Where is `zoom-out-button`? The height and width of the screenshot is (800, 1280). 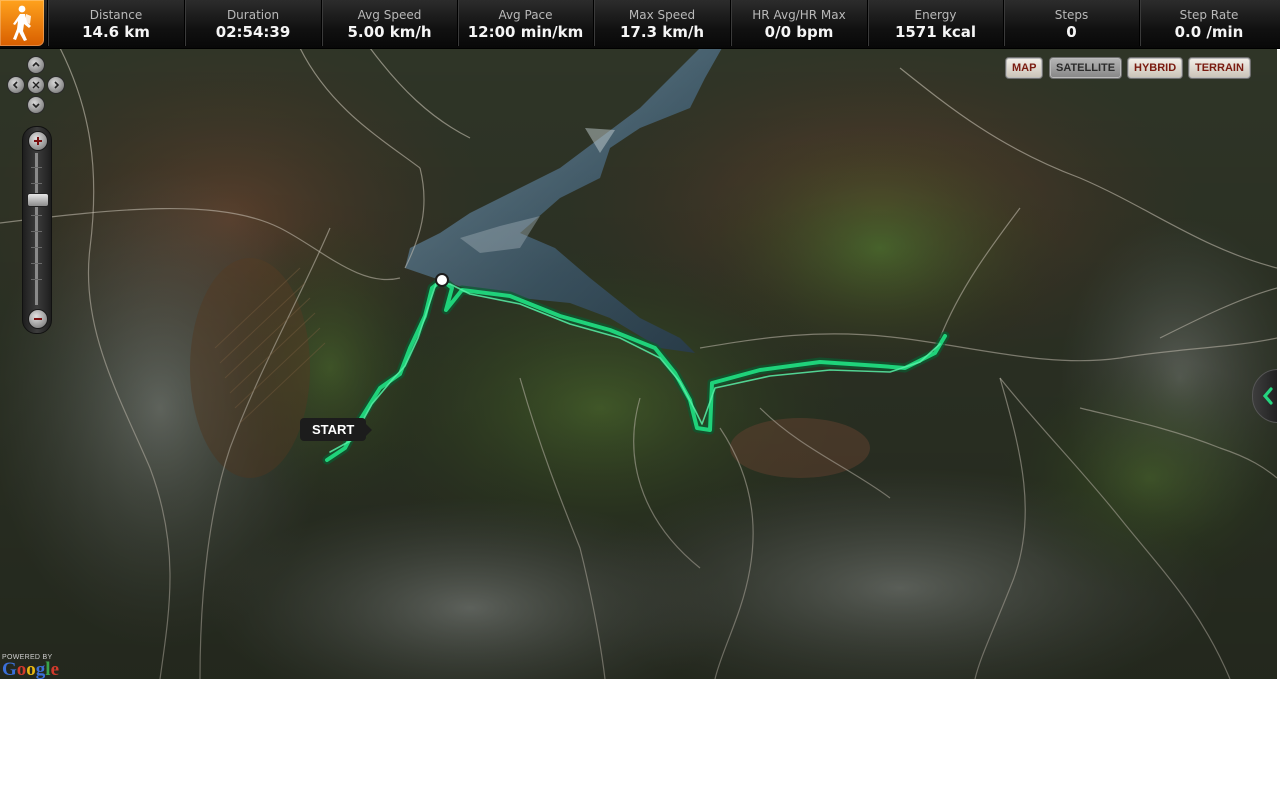
zoom-out-button is located at coordinates (38, 319).